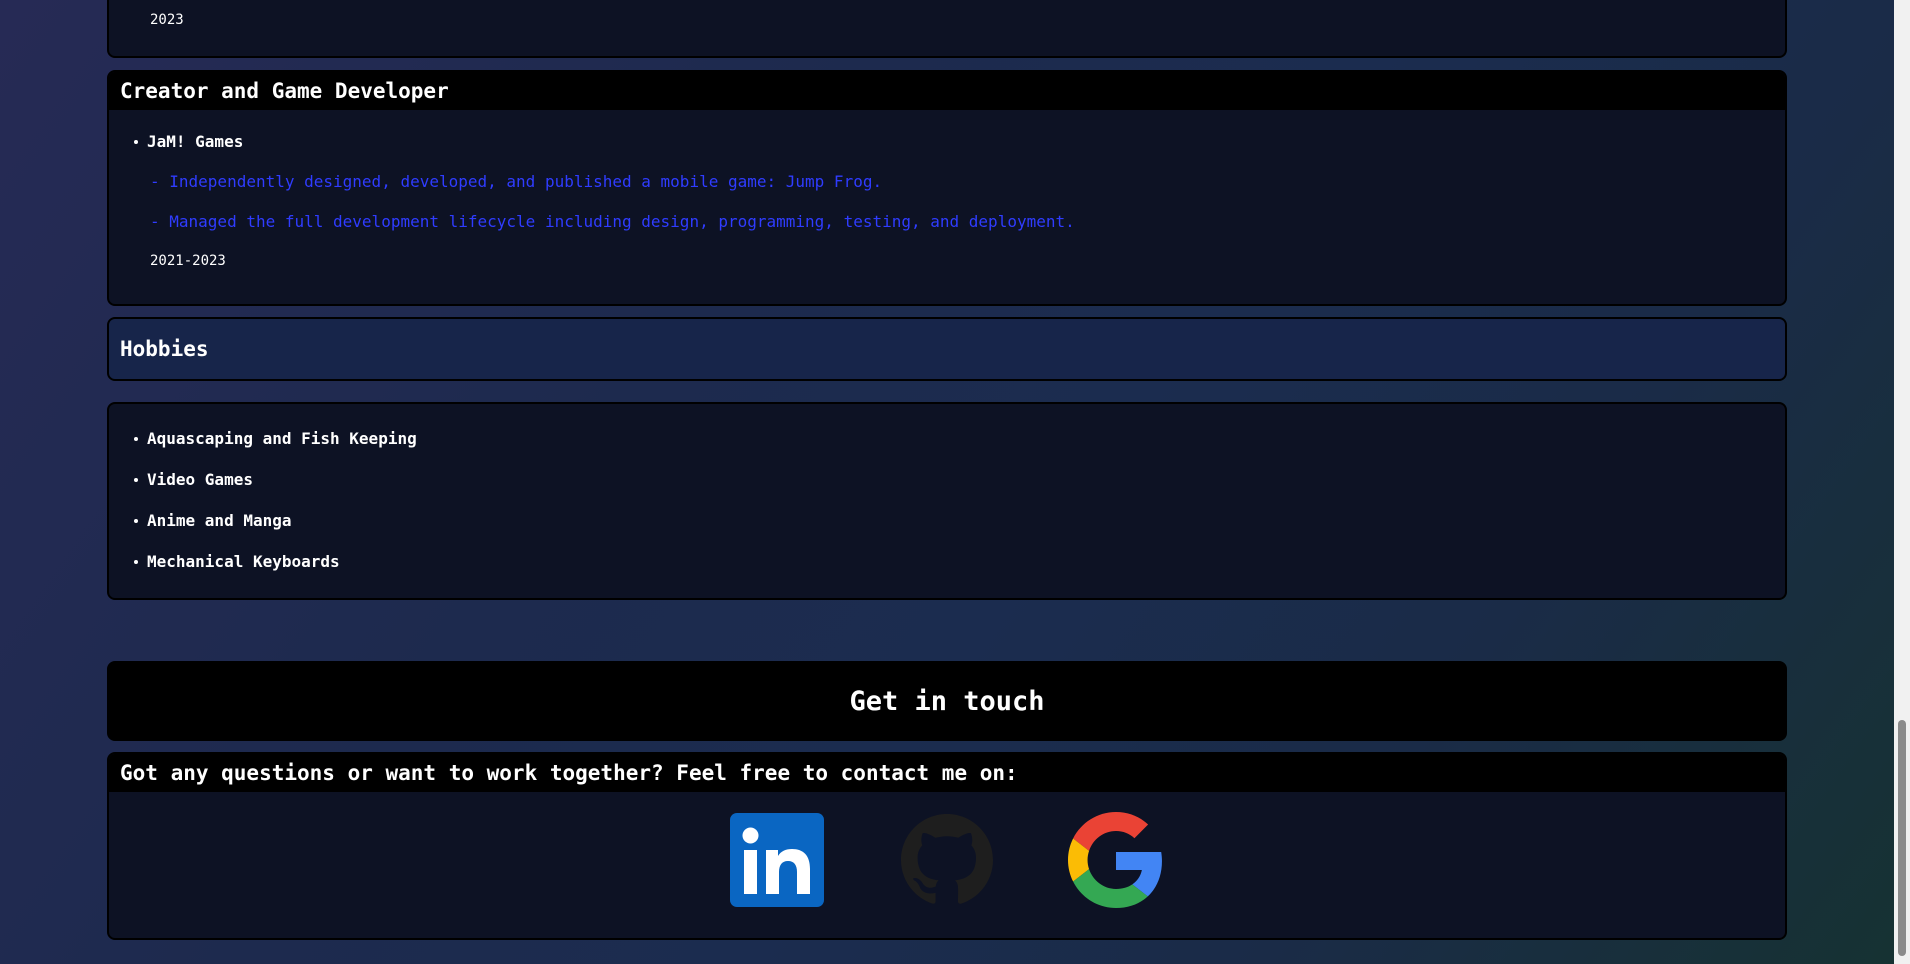  I want to click on linkedin-link, so click(777, 860).